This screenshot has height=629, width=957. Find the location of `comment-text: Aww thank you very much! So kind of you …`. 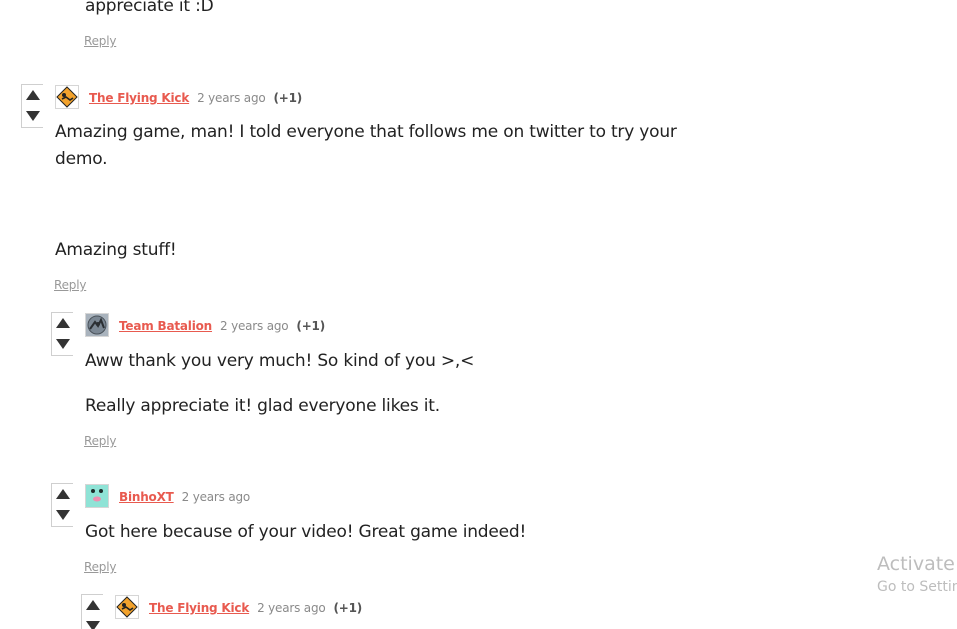

comment-text: Aww thank you very much! So kind of you … is located at coordinates (280, 361).